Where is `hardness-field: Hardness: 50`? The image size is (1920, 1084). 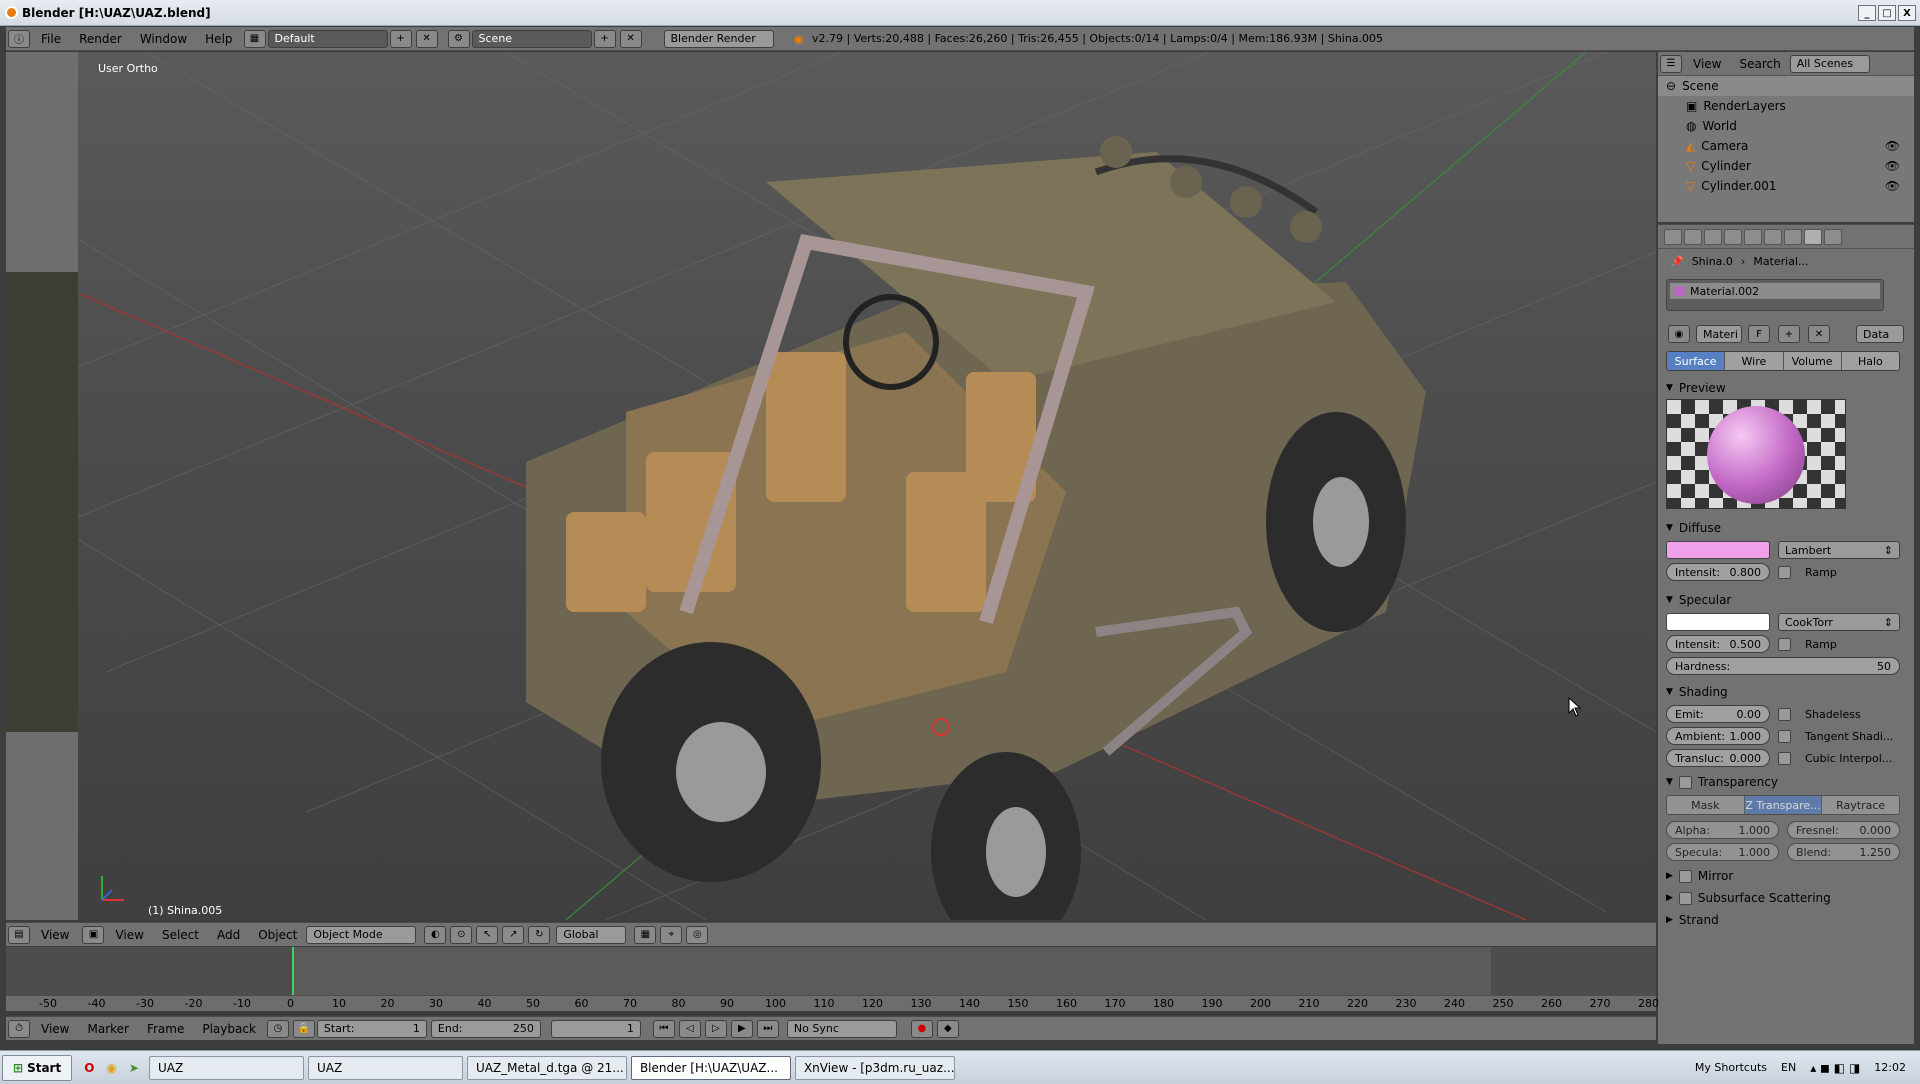
hardness-field: Hardness: 50 is located at coordinates (1783, 666).